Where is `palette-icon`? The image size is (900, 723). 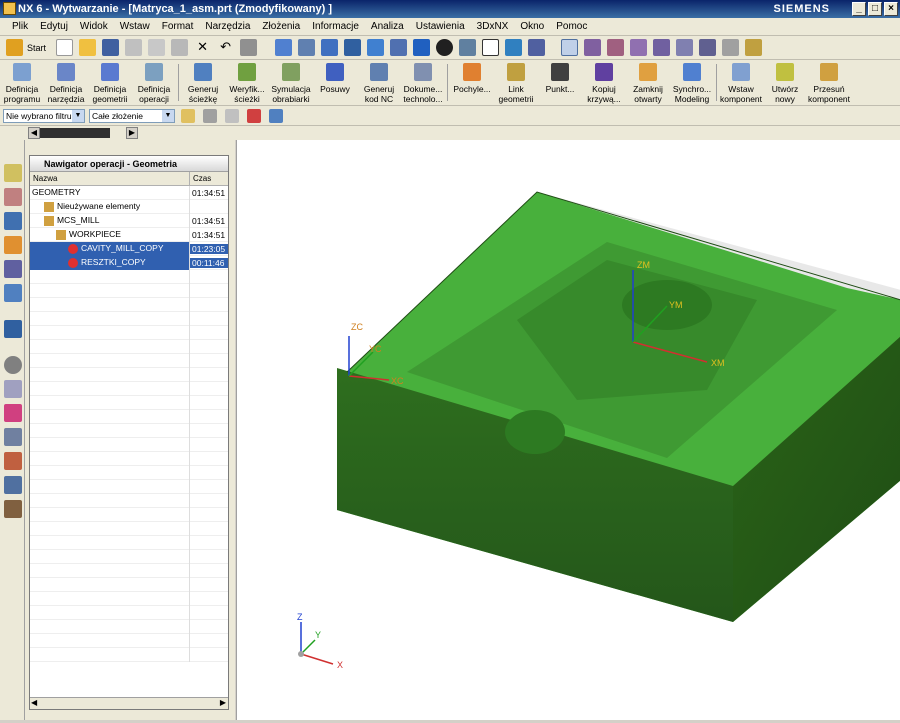
palette-icon is located at coordinates (13, 413).